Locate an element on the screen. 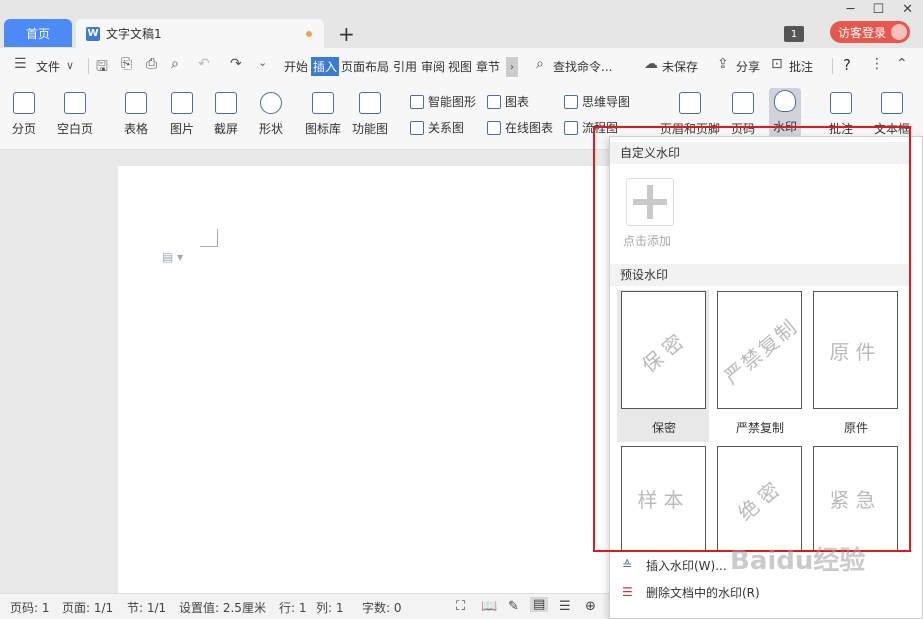 This screenshot has height=619, width=923. preset-watermark-urgent: 紧急 is located at coordinates (855, 498).